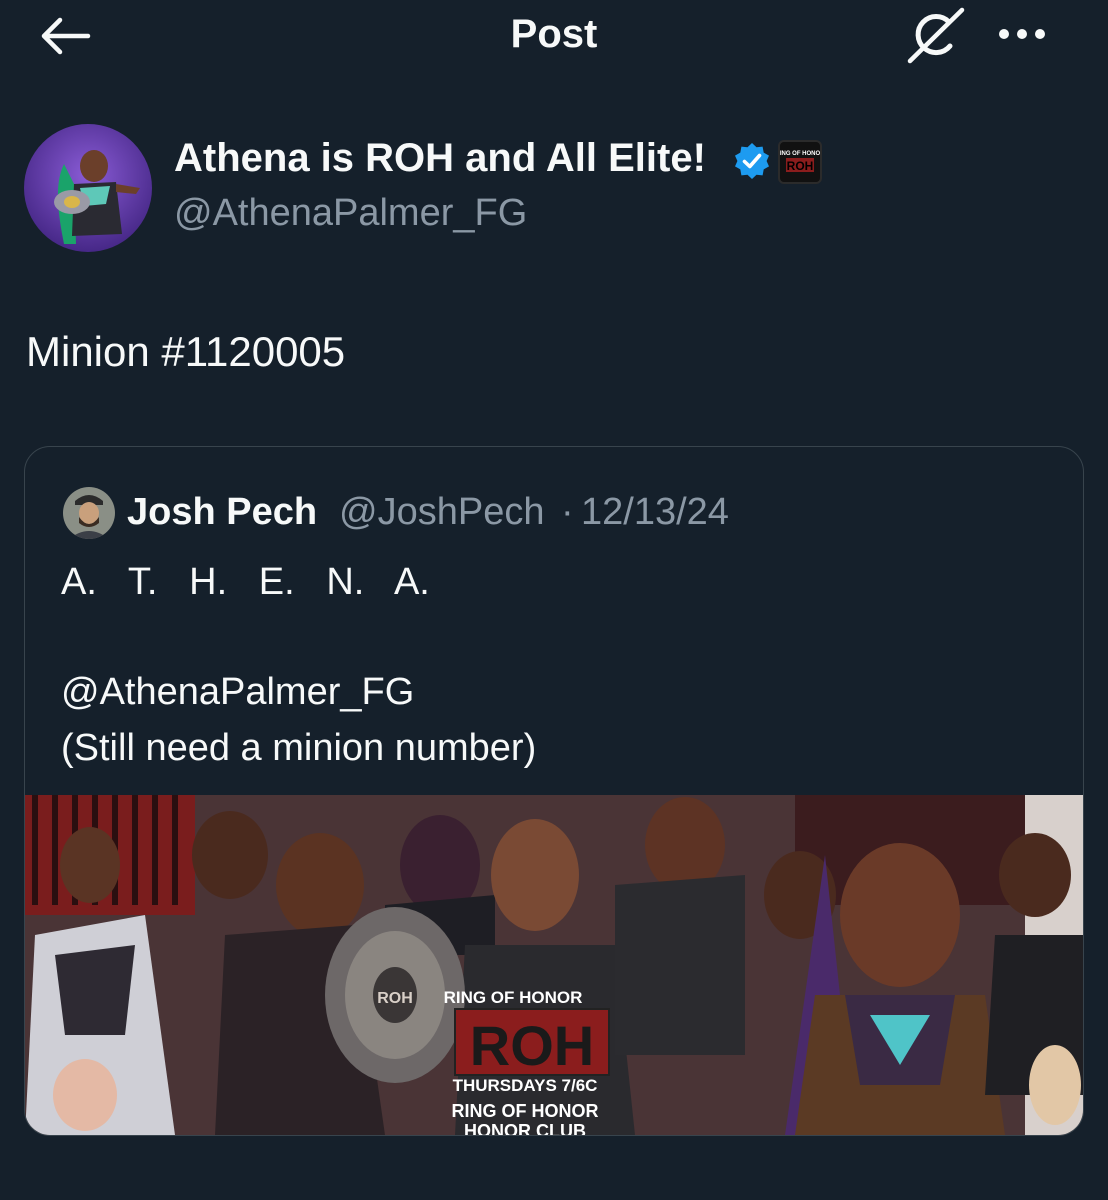 This screenshot has height=1200, width=1108. What do you see at coordinates (186, 351) in the screenshot?
I see `post-text: Minion #1120005` at bounding box center [186, 351].